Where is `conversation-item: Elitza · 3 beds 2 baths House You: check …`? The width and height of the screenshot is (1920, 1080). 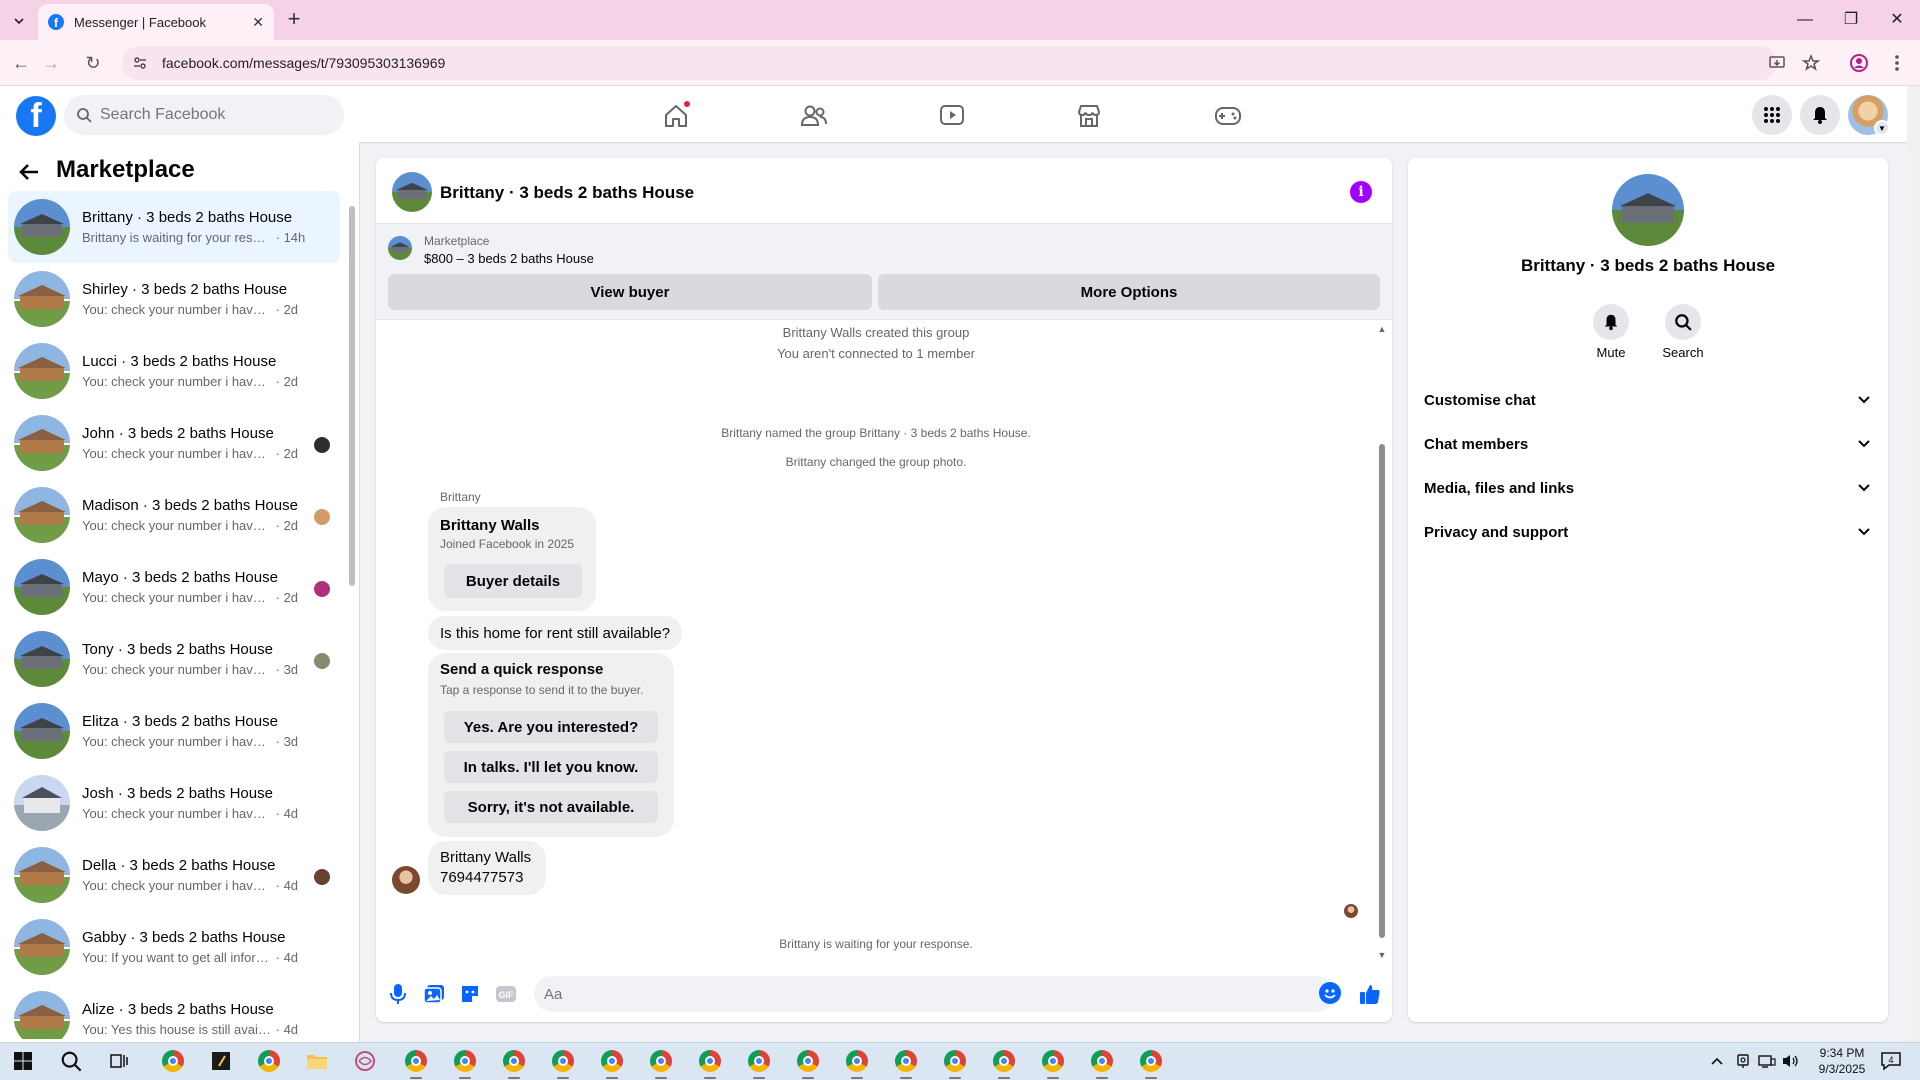
conversation-item: Elitza · 3 beds 2 baths House You: check … is located at coordinates (174, 731).